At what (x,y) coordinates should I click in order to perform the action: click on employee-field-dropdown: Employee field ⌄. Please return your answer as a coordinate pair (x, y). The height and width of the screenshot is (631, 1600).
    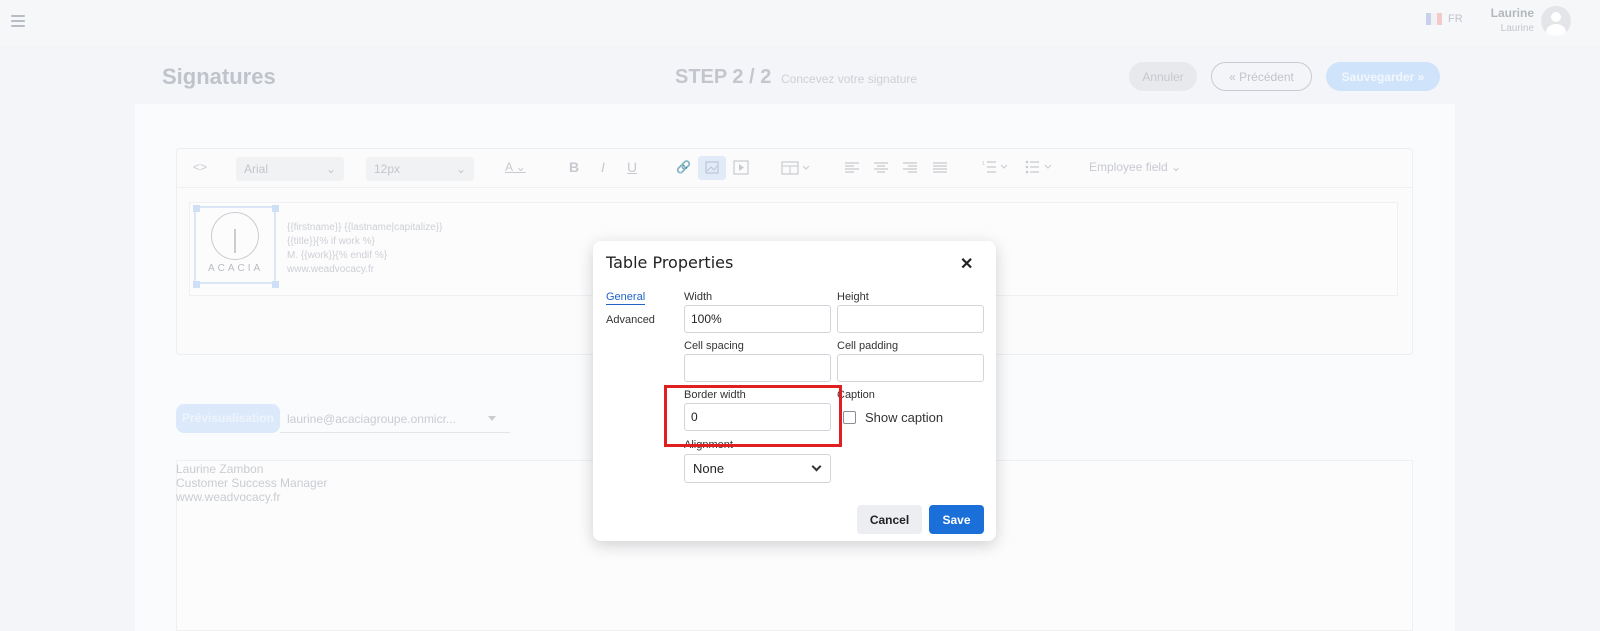
    Looking at the image, I should click on (1135, 167).